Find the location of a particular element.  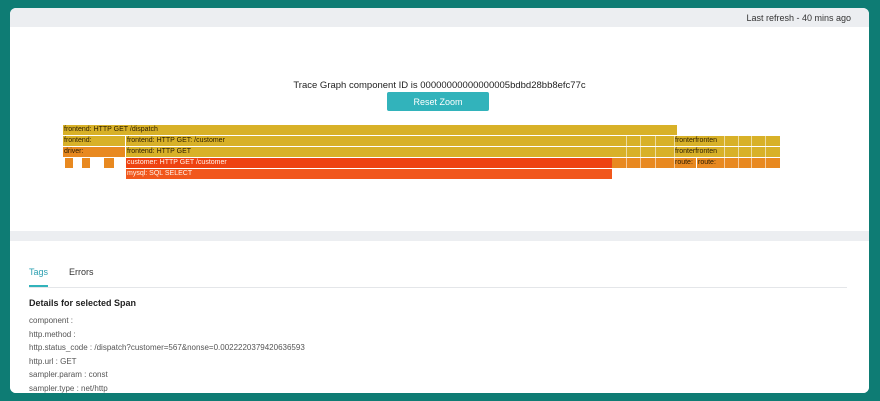

graph-title-prefix: Trace Graph component ID is is located at coordinates (355, 85).